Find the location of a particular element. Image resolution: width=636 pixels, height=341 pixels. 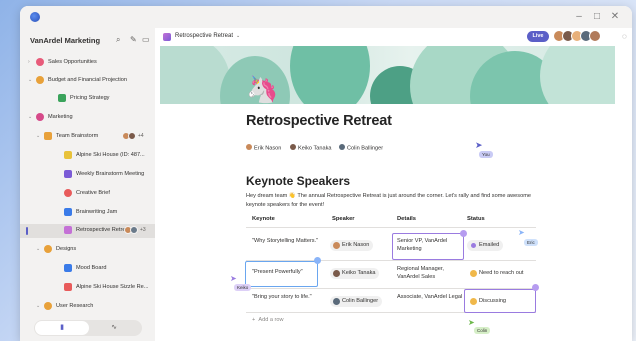

sidebar-item-budget: ⌄ Budget and Financial Projection is located at coordinates (87, 81).